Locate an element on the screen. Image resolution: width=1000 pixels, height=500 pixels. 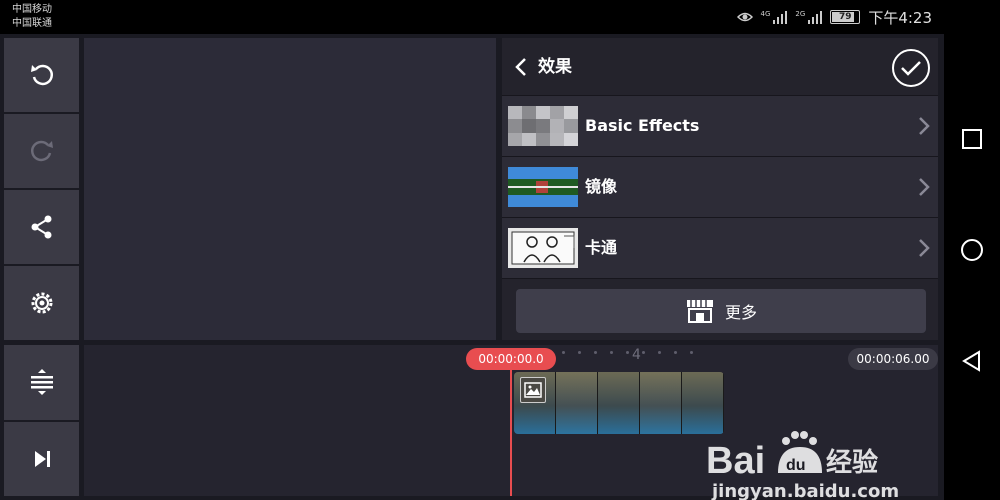
share-button is located at coordinates (41, 227).